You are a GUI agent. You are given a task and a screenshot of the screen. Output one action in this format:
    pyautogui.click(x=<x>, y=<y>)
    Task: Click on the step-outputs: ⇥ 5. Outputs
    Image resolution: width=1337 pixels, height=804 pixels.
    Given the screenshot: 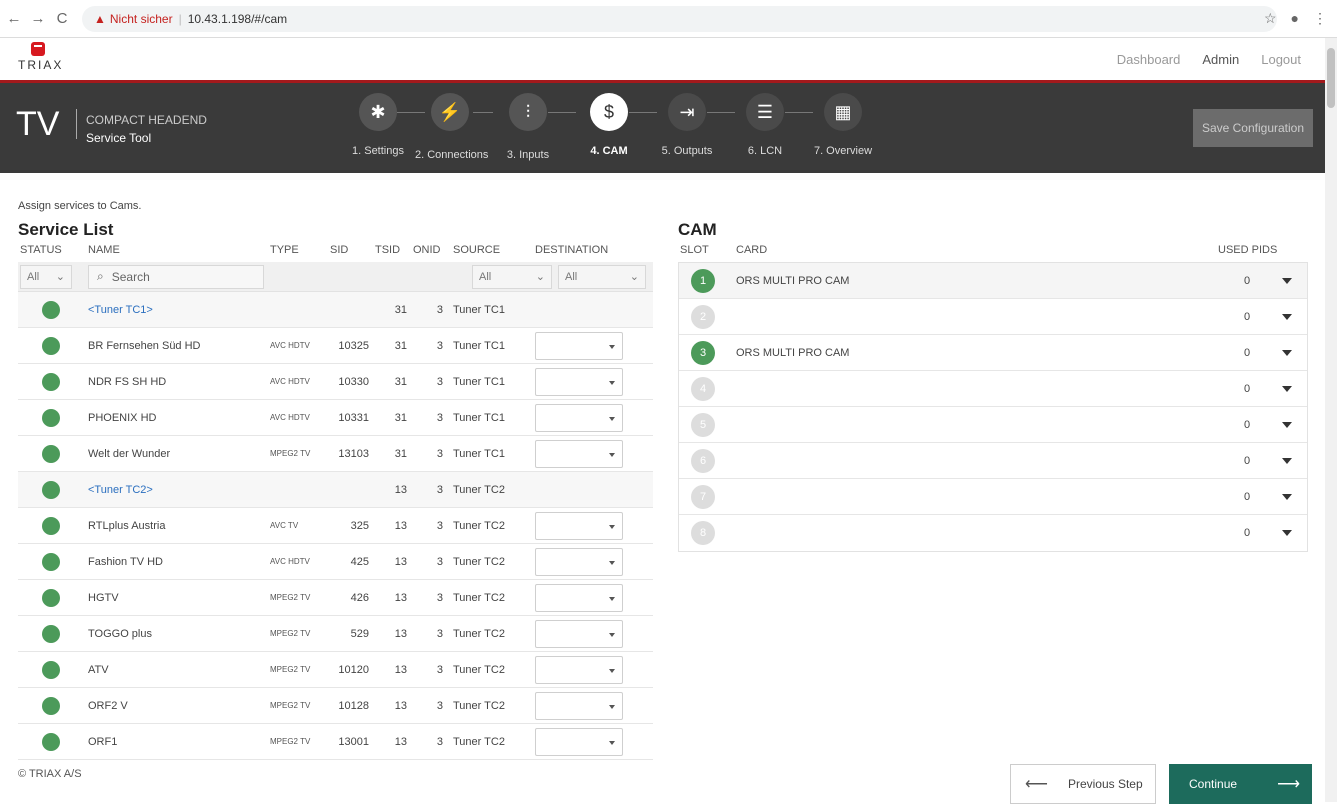 What is the action you would take?
    pyautogui.click(x=687, y=125)
    